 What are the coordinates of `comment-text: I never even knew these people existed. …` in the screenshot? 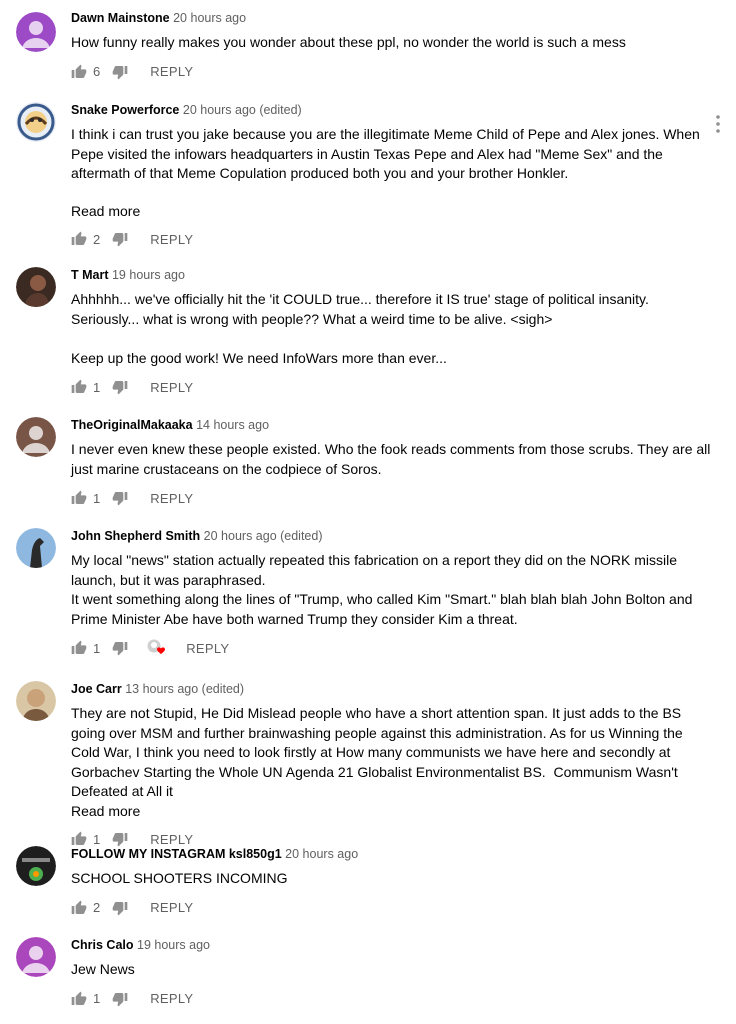 It's located at (393, 459).